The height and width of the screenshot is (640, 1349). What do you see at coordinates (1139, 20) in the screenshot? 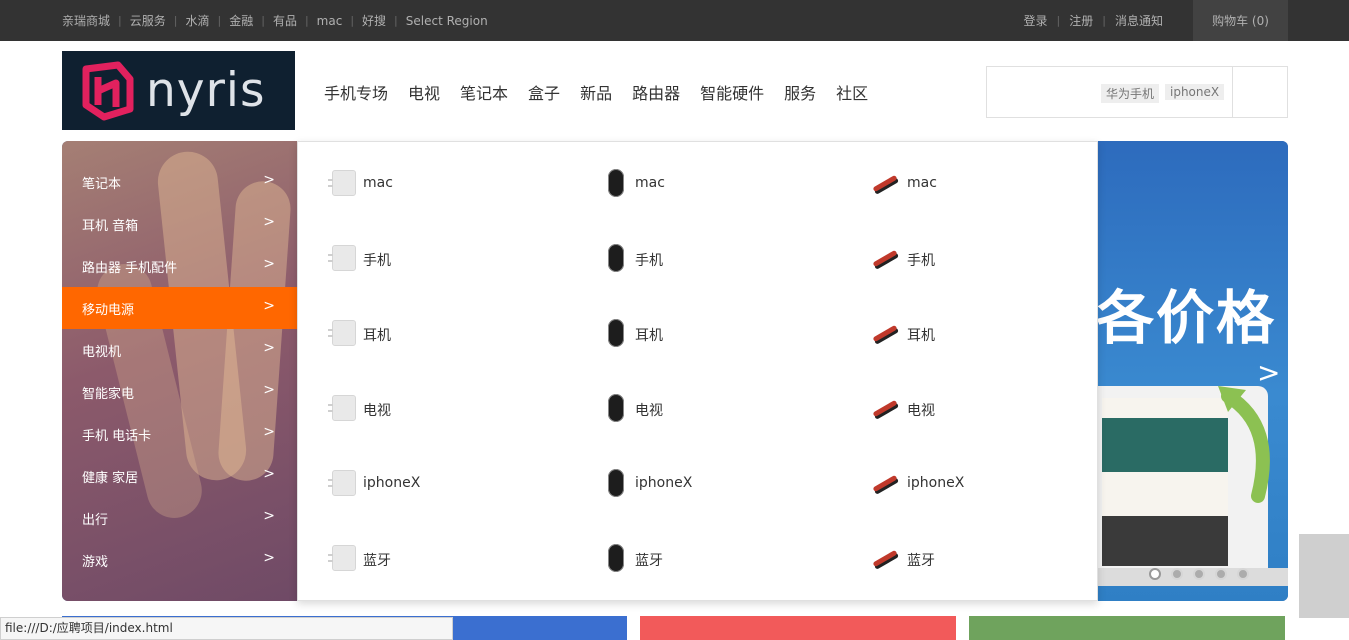
I see `messages-link: 消息通知` at bounding box center [1139, 20].